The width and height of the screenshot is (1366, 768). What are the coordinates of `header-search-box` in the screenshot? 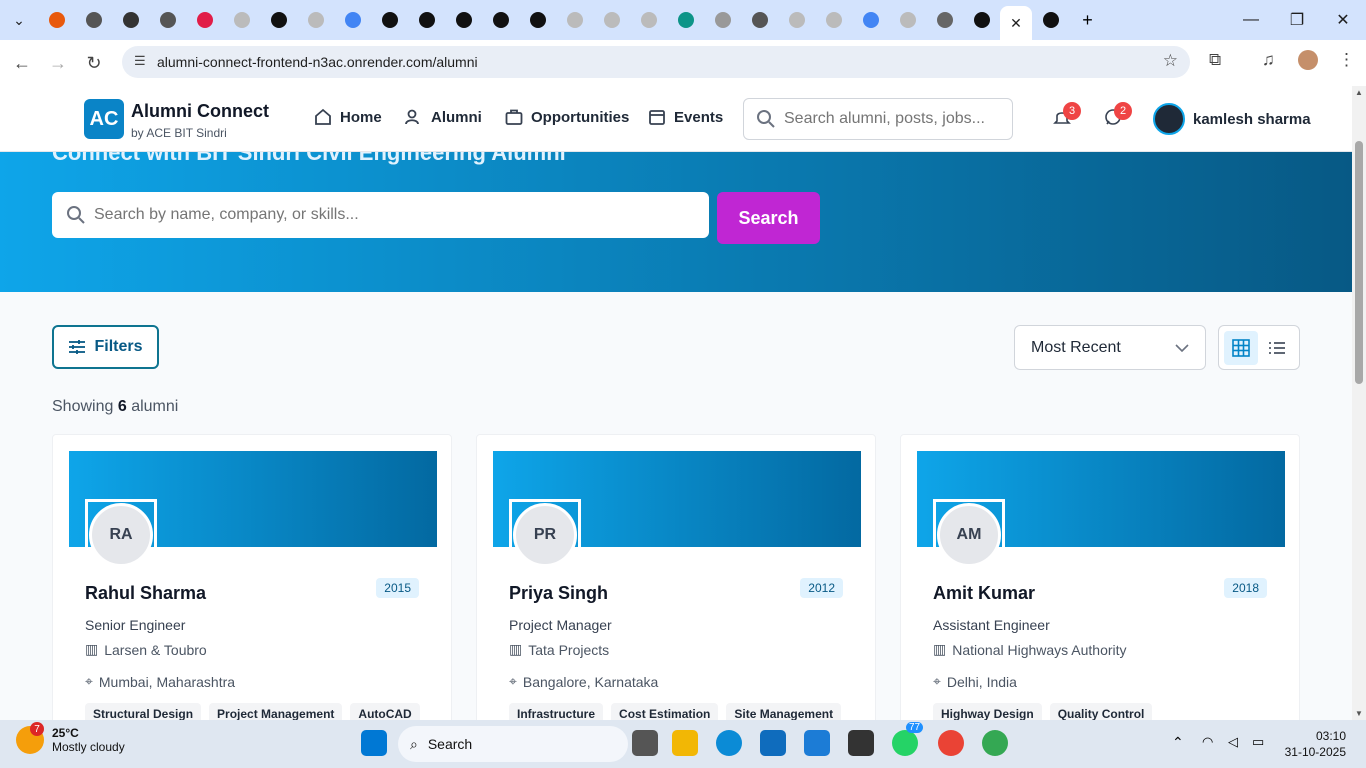 It's located at (878, 119).